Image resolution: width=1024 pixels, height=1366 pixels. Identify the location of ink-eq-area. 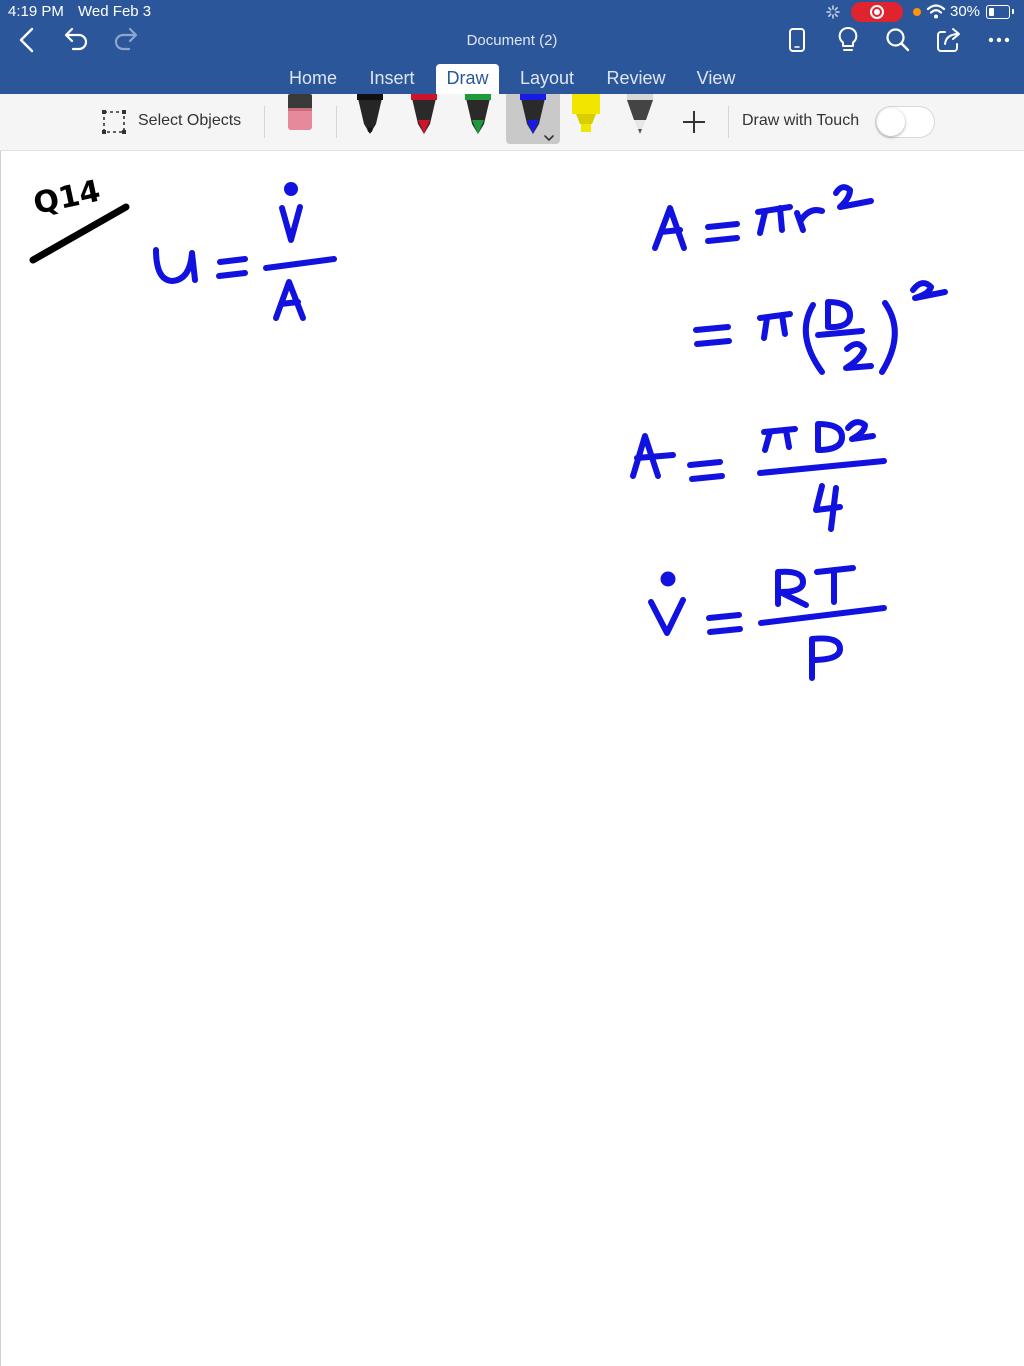
(763, 217).